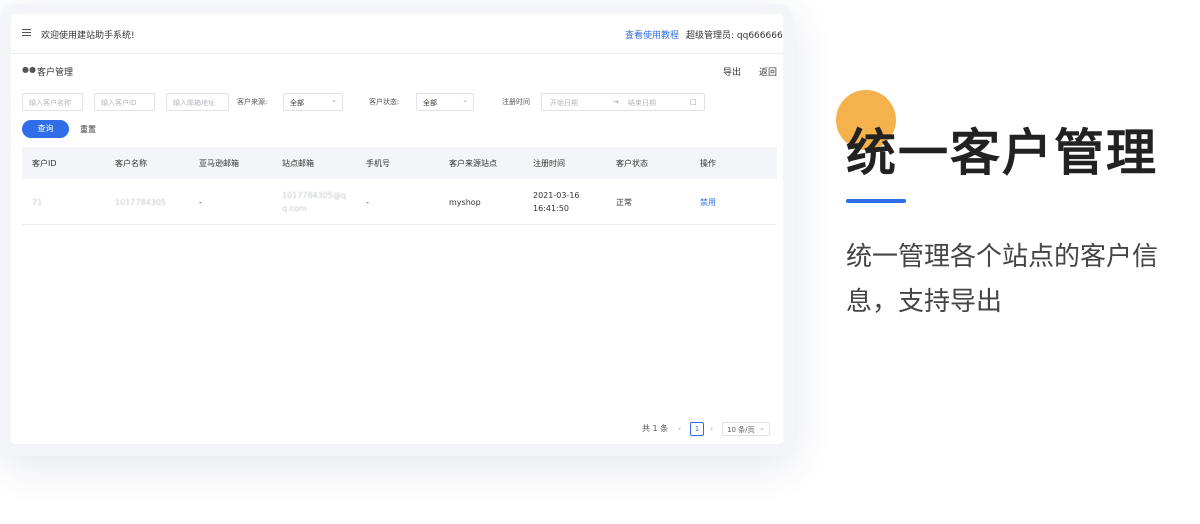 Image resolution: width=1200 pixels, height=524 pixels. Describe the element at coordinates (516, 102) in the screenshot. I see `register-time-label: 注册时间` at that location.